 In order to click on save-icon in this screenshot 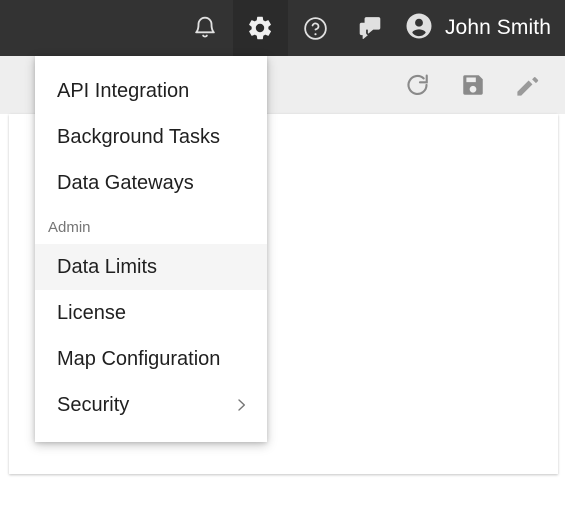, I will do `click(473, 85)`.